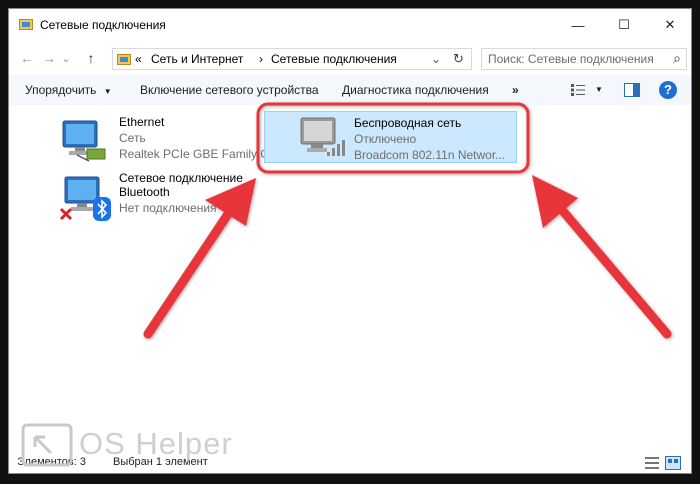 This screenshot has width=700, height=484. What do you see at coordinates (393, 138) in the screenshot?
I see `selection-highlight-outline` at bounding box center [393, 138].